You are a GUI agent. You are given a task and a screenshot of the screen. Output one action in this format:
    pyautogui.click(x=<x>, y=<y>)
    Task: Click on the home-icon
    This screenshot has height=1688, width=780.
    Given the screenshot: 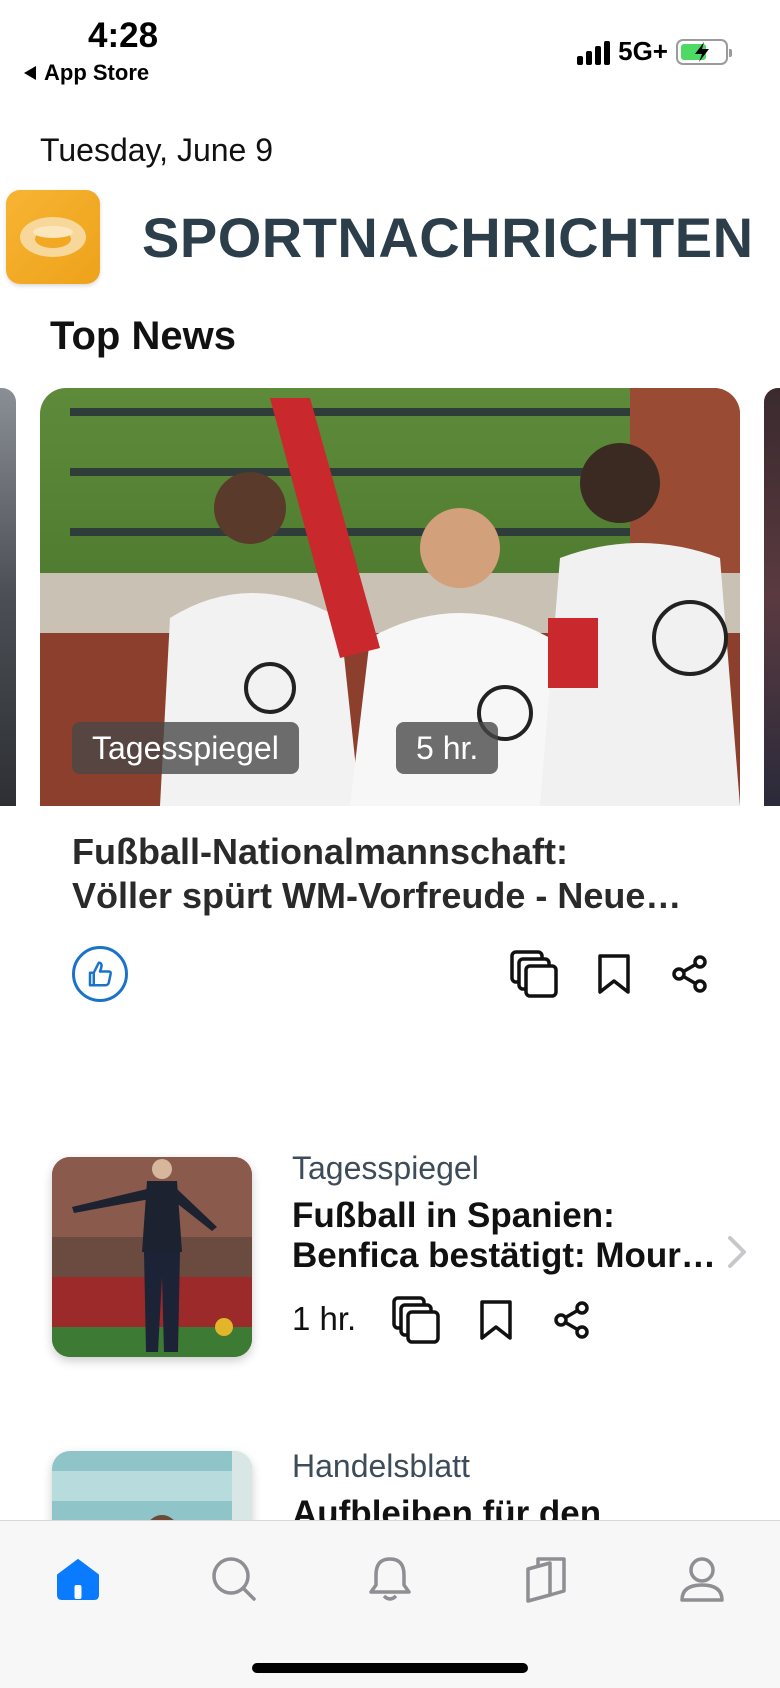 What is the action you would take?
    pyautogui.click(x=78, y=1579)
    